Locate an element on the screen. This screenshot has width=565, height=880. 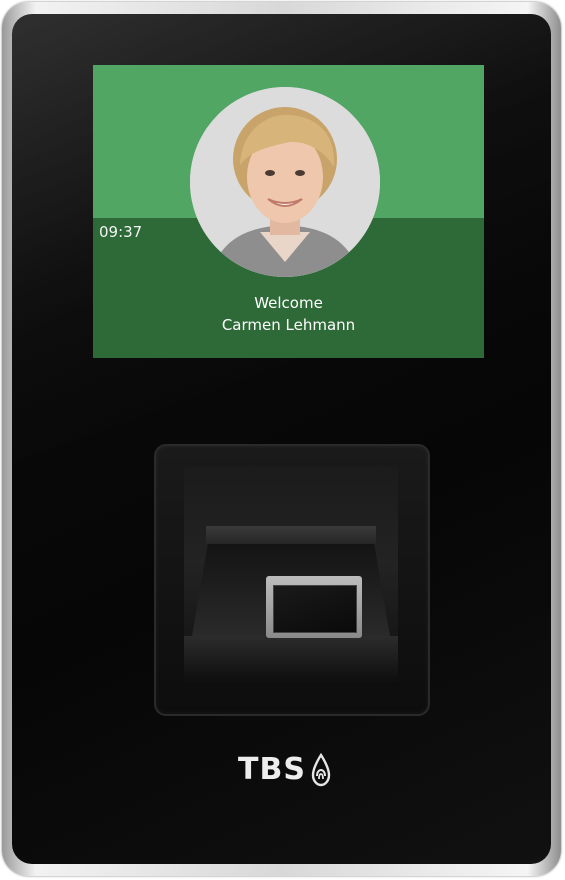
sensor-glass is located at coordinates (315, 609).